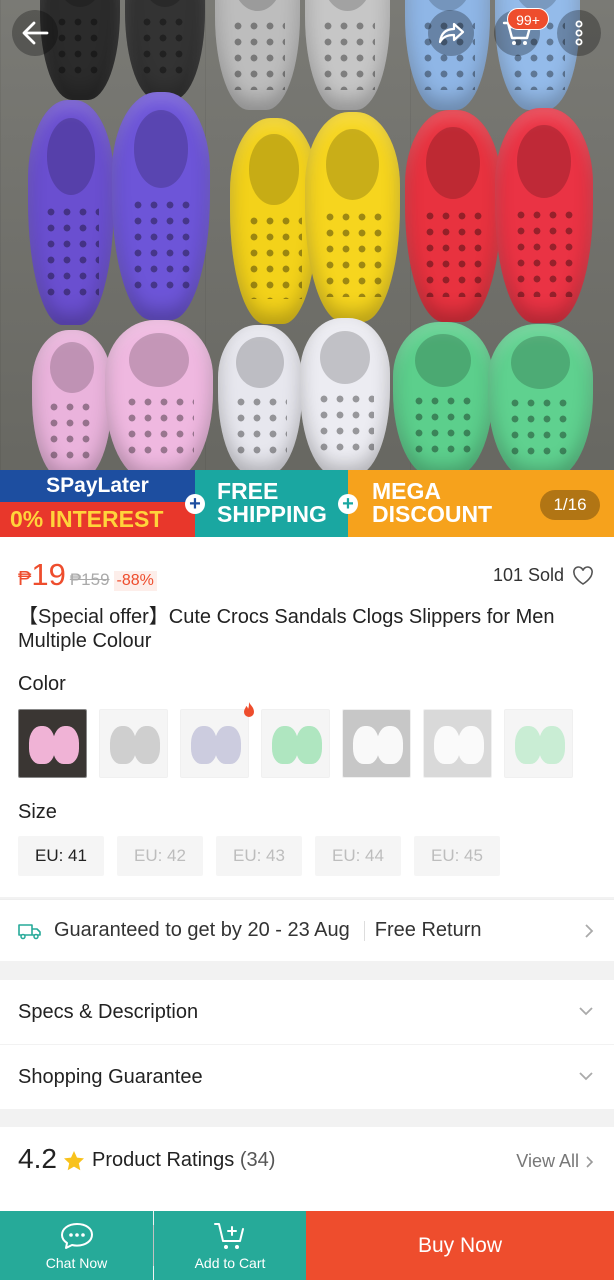  What do you see at coordinates (61, 856) in the screenshot?
I see `size-option-41: EU: 41` at bounding box center [61, 856].